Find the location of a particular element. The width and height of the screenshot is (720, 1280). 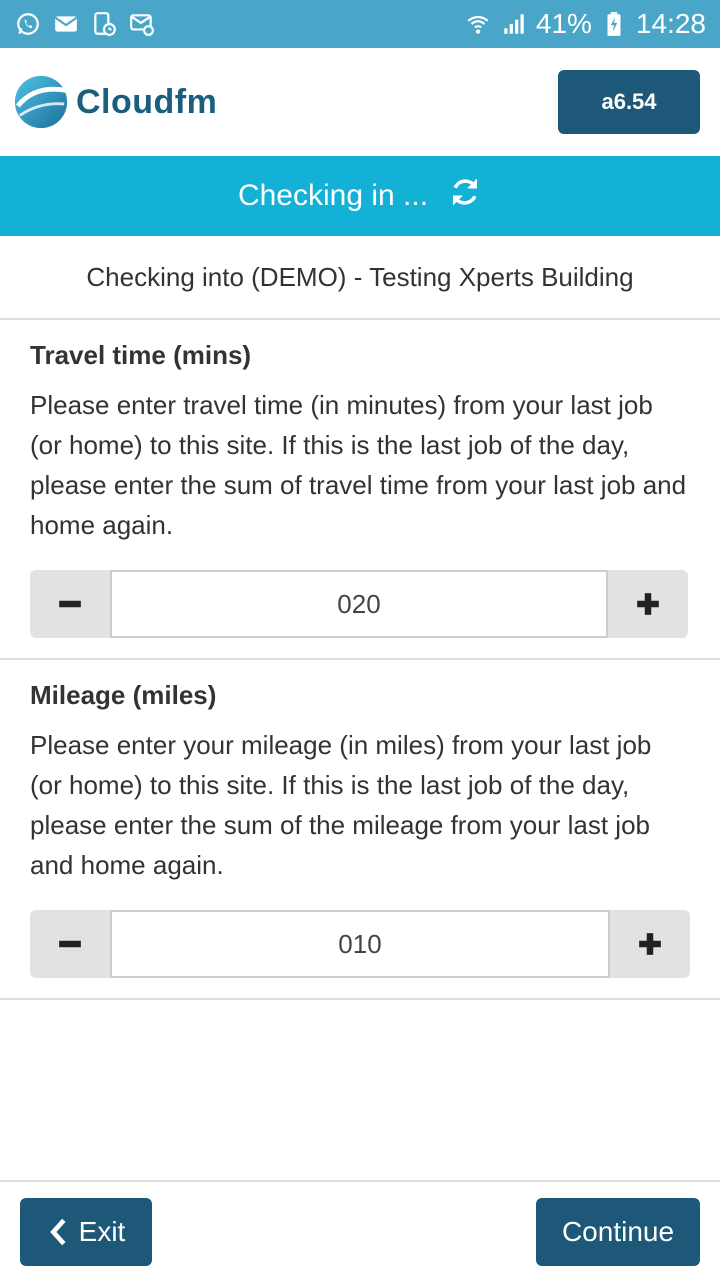

device-clock-icon is located at coordinates (104, 24).